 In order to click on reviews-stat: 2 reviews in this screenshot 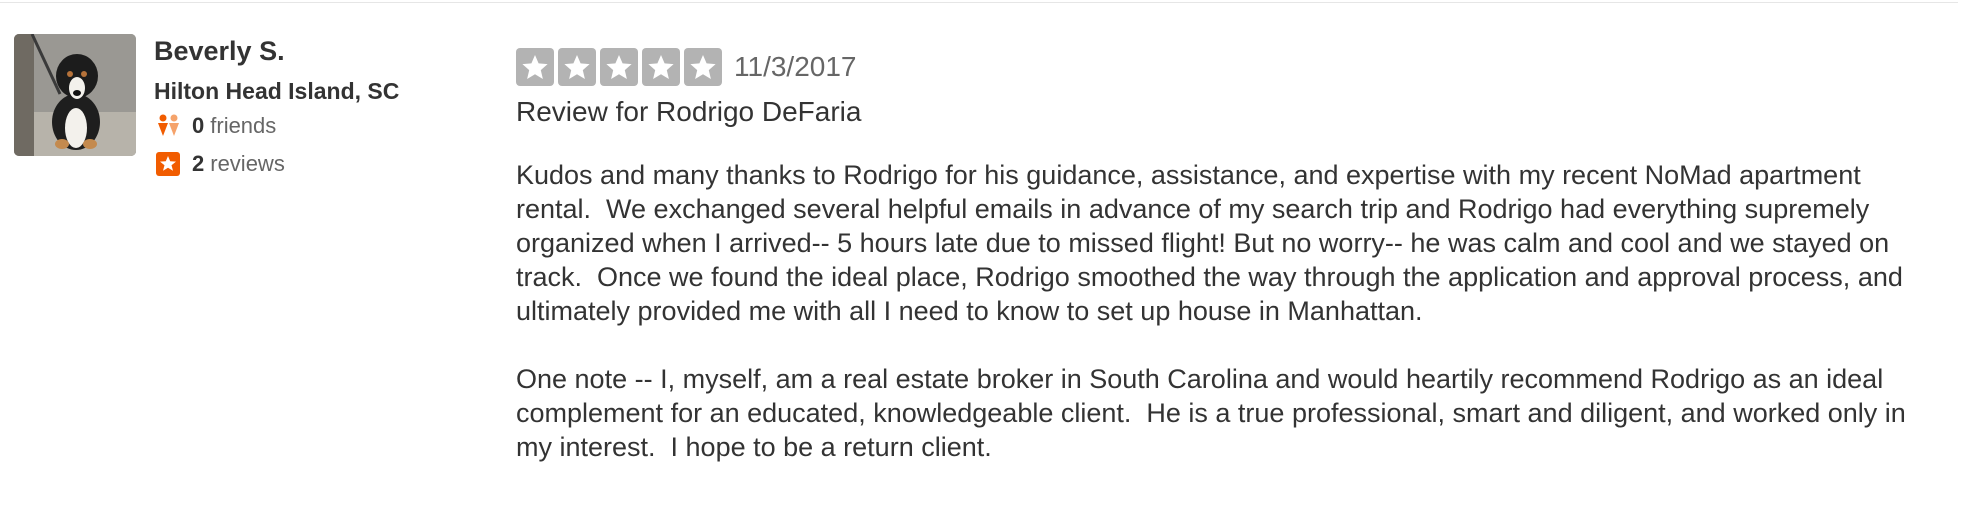, I will do `click(219, 164)`.